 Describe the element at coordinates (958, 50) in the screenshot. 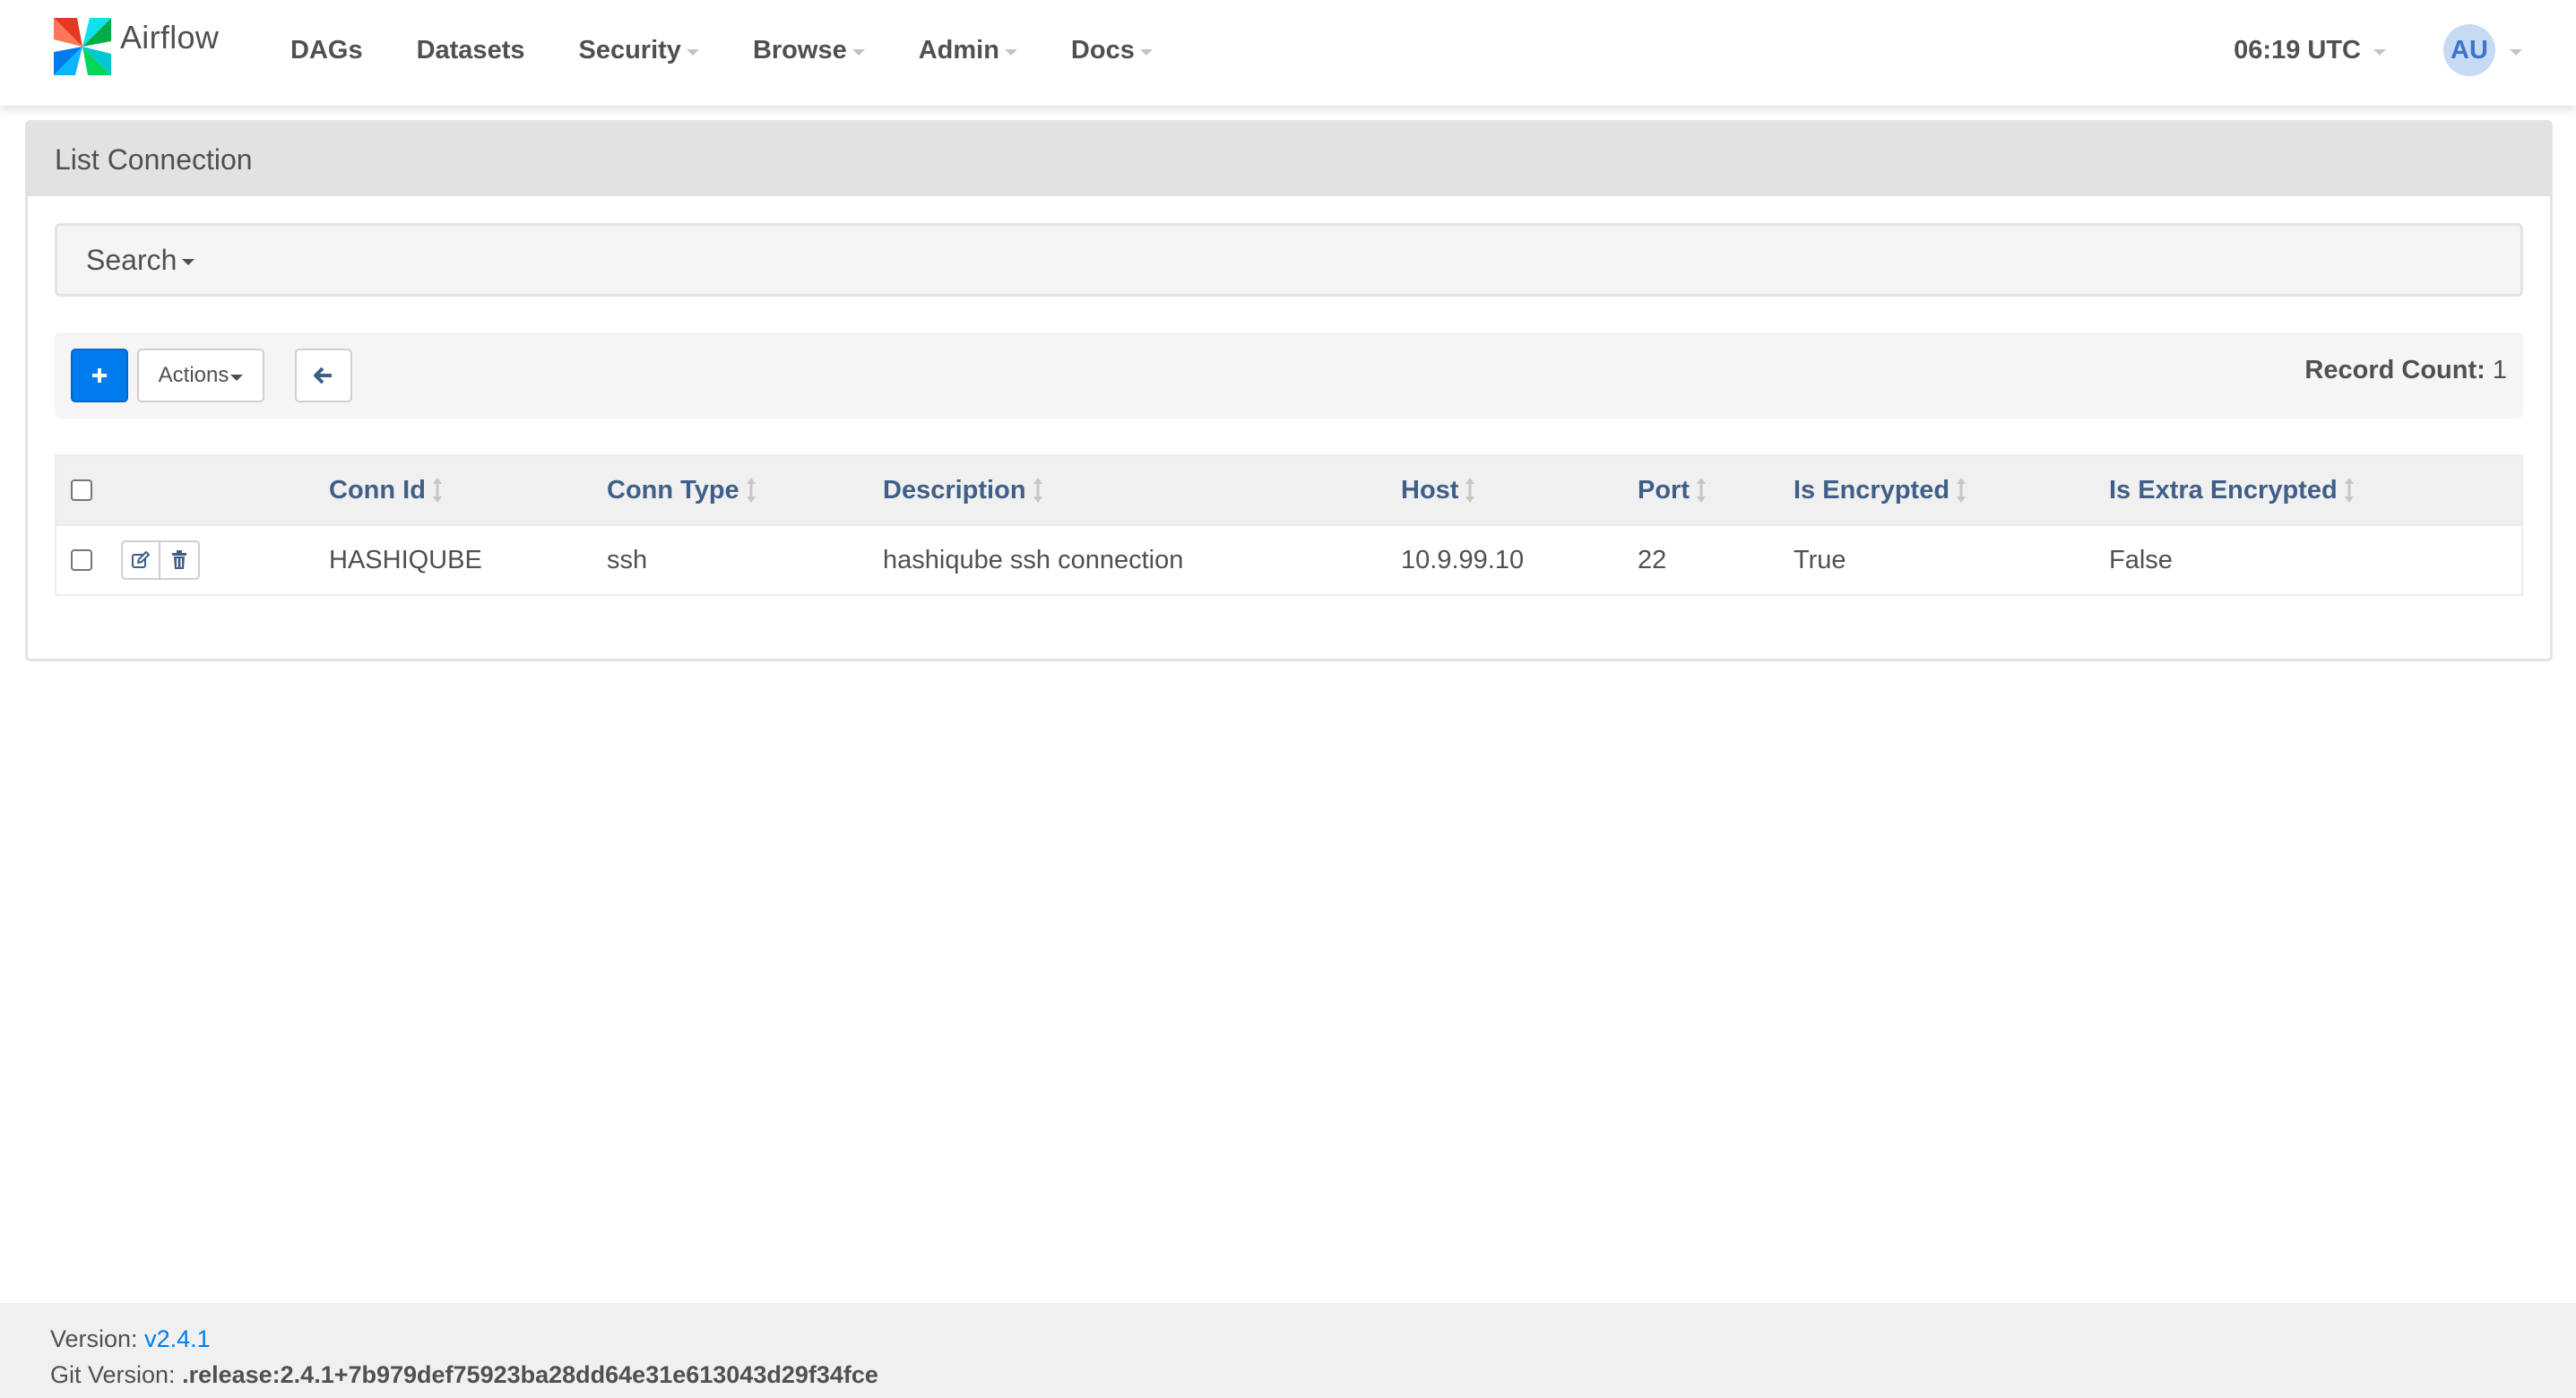

I see `nav-admin-label: Admin` at that location.